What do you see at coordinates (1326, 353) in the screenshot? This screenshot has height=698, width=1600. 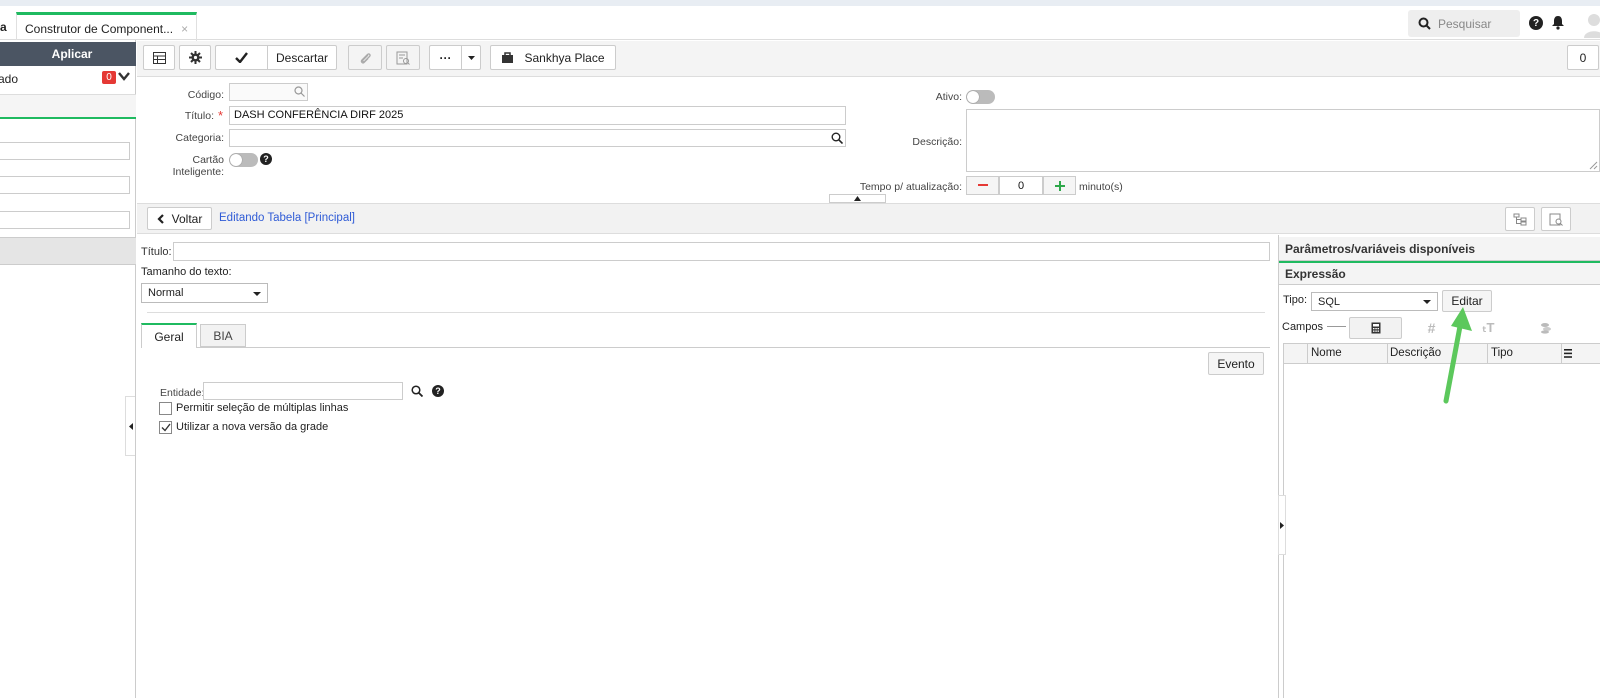 I see `column-header-nome: Nome` at bounding box center [1326, 353].